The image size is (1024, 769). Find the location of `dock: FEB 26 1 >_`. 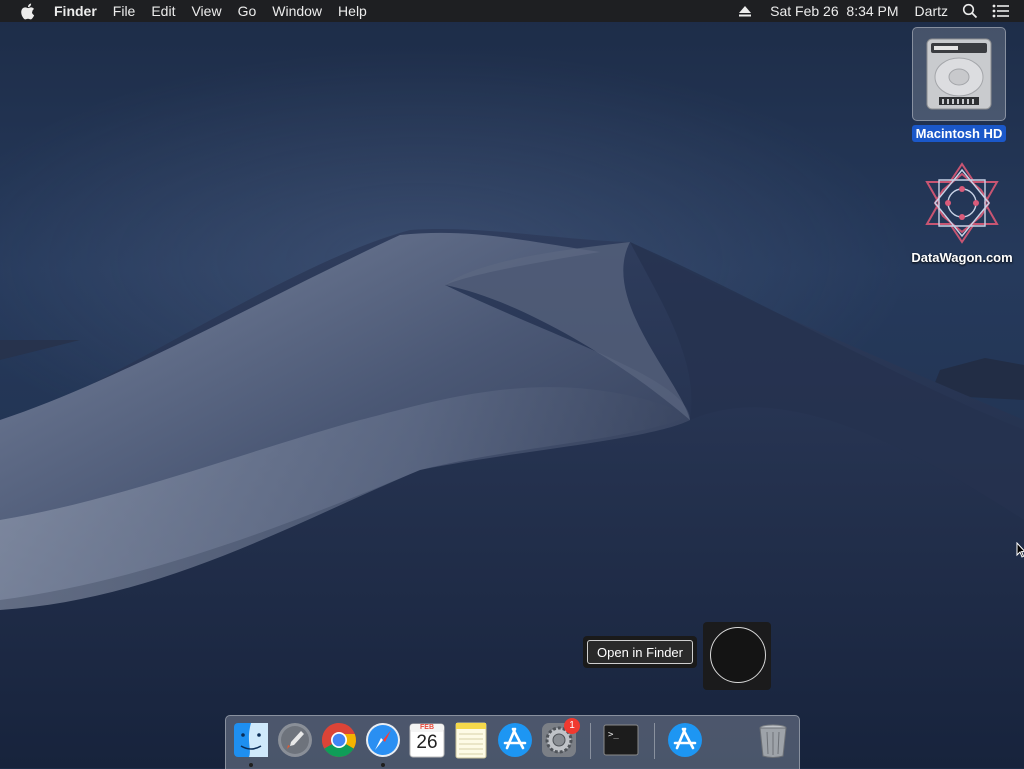

dock: FEB 26 1 >_ is located at coordinates (512, 742).